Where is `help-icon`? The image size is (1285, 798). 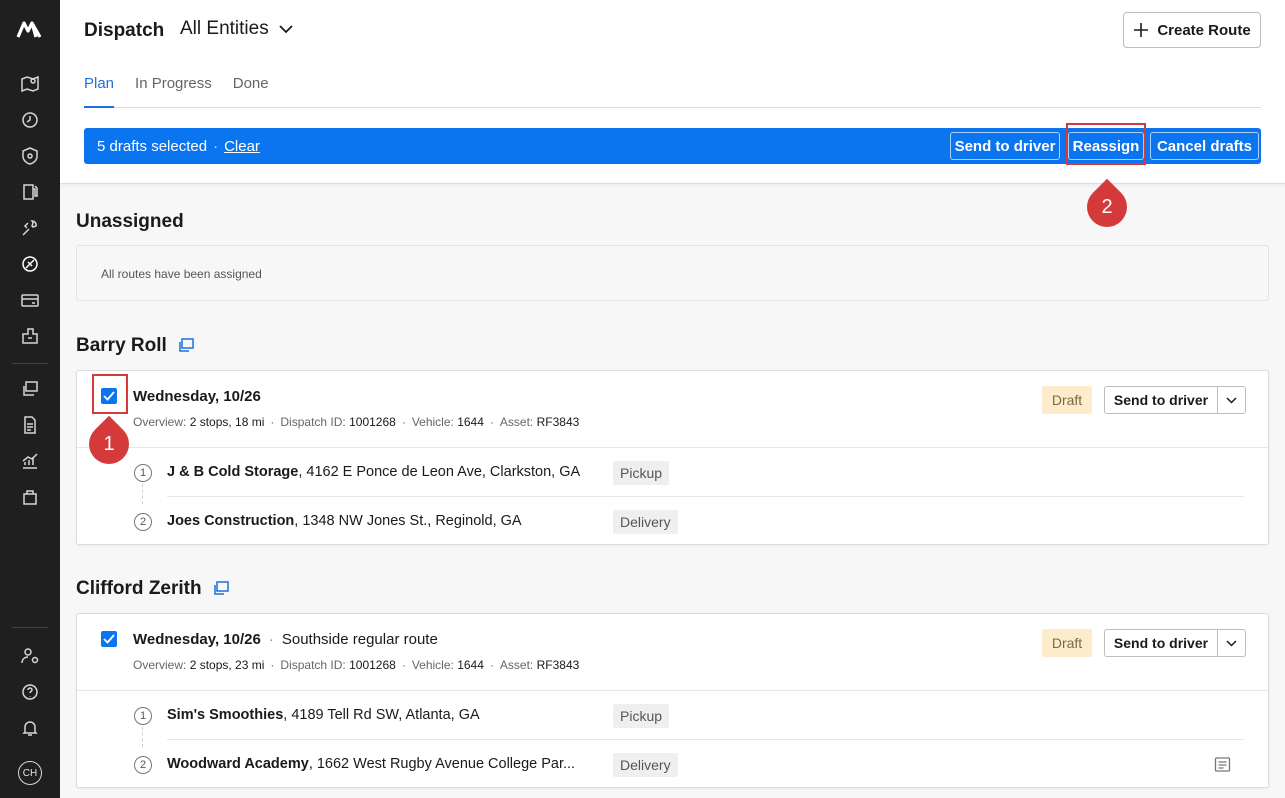 help-icon is located at coordinates (30, 692).